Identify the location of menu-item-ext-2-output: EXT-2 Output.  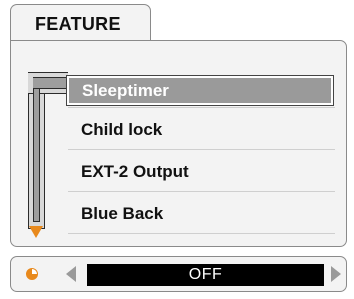
(201, 172).